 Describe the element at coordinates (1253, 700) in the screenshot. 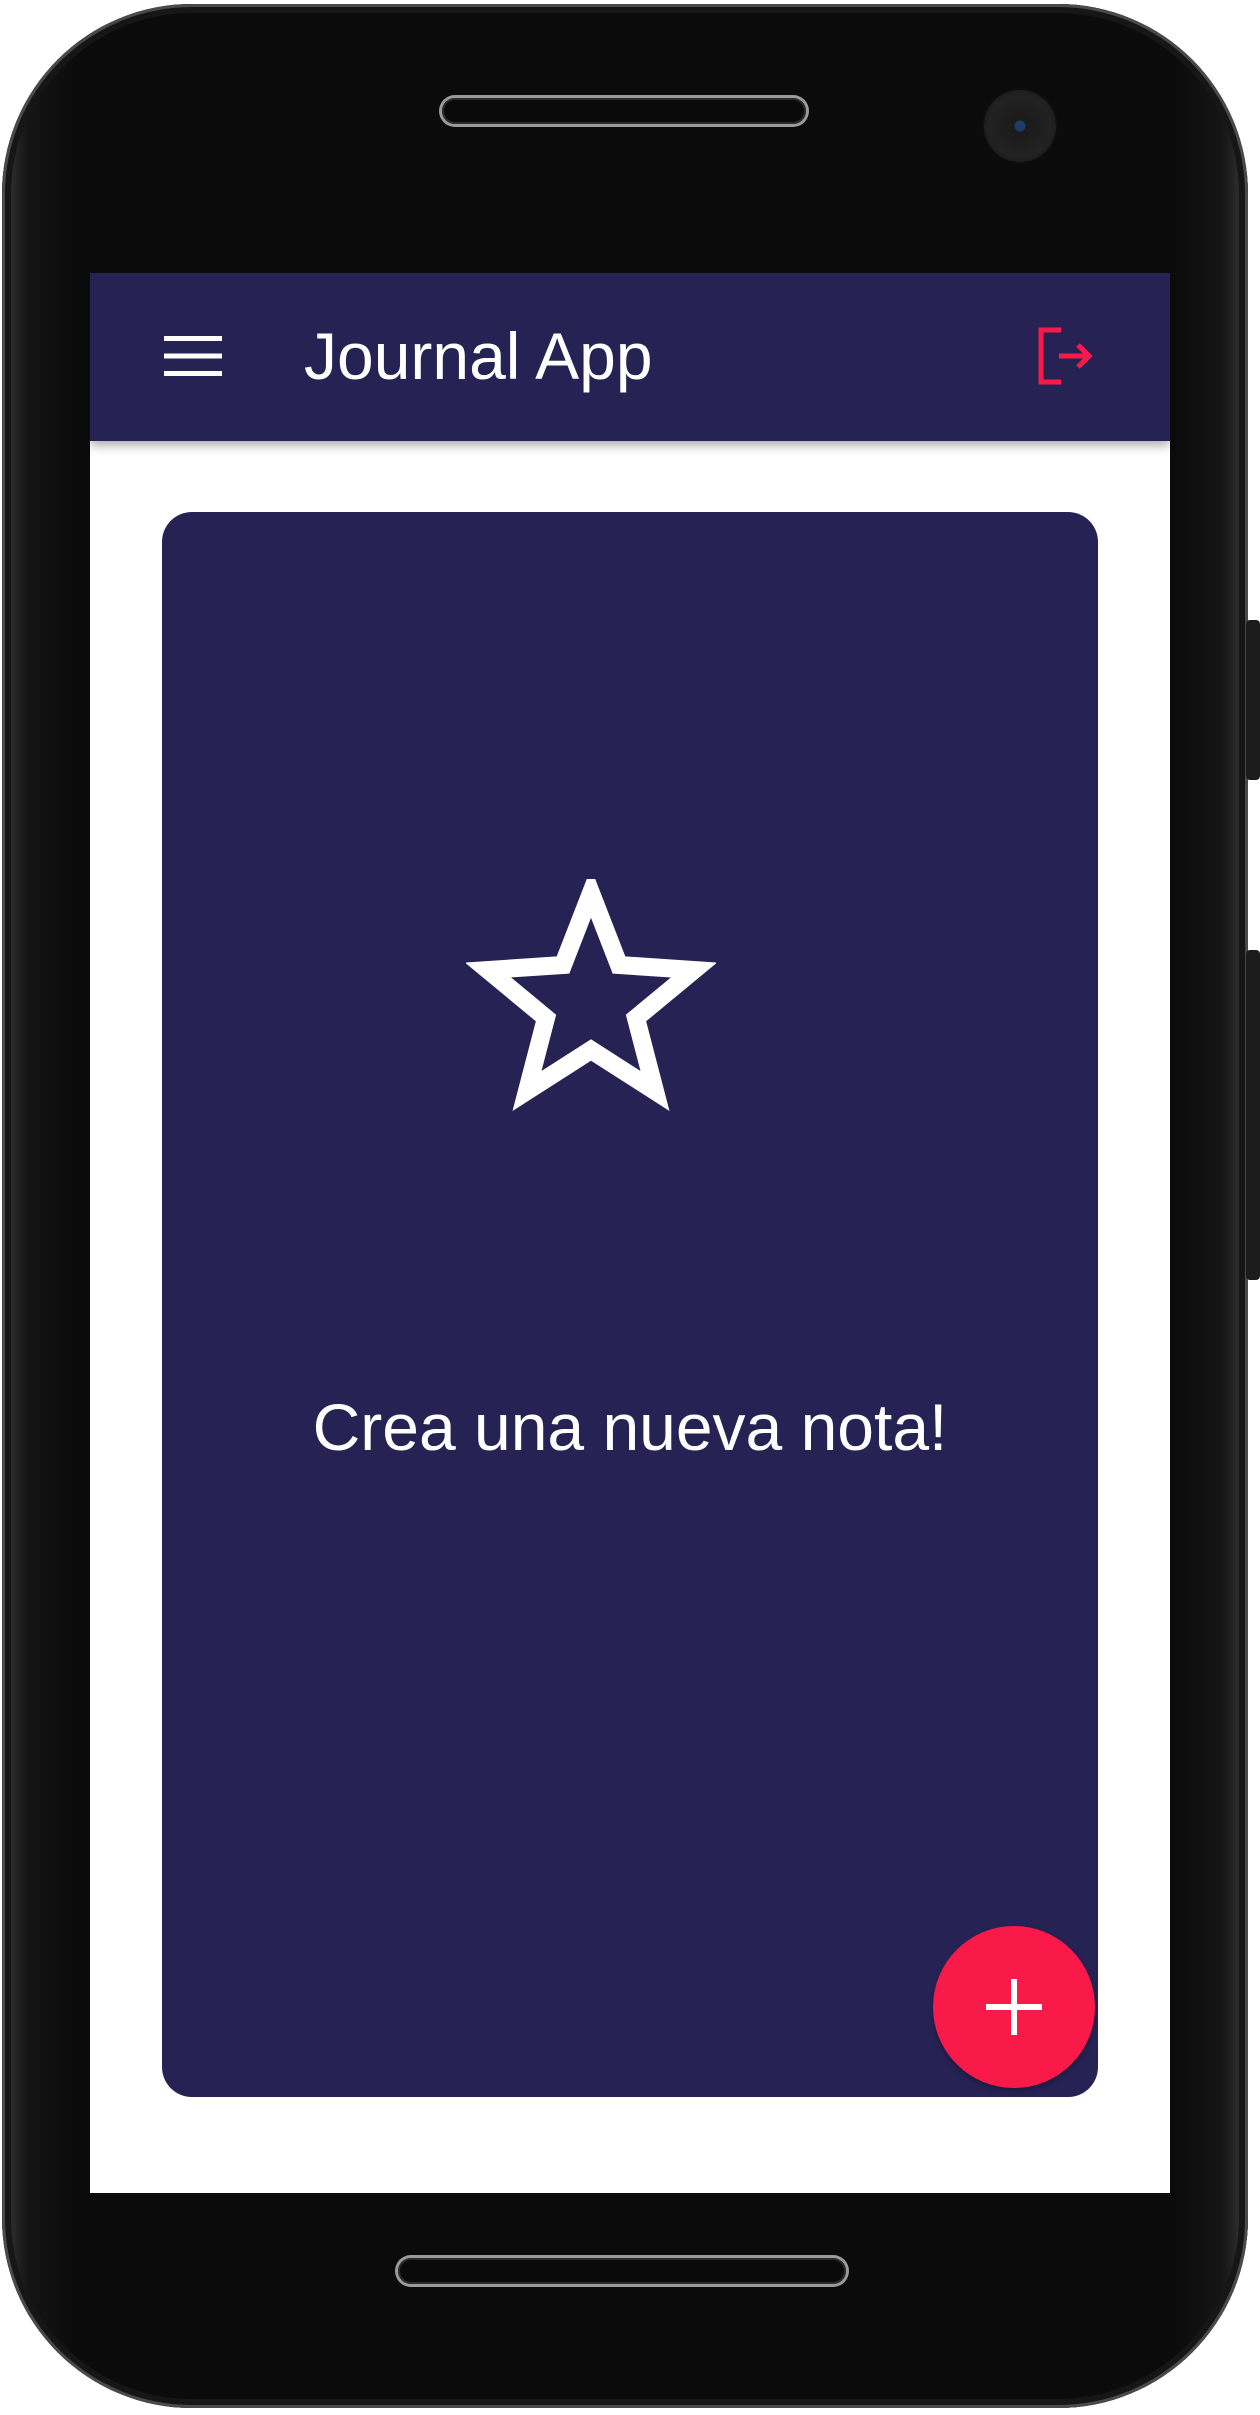

I see `power-button` at that location.